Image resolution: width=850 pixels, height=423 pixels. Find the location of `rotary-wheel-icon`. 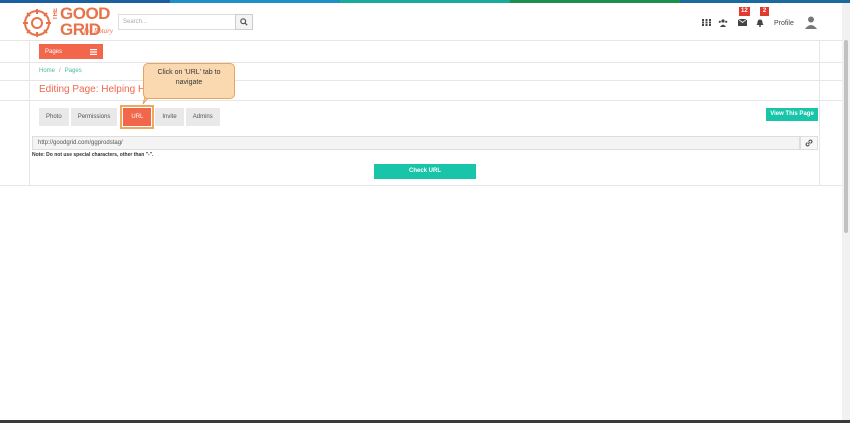

rotary-wheel-icon is located at coordinates (37, 23).